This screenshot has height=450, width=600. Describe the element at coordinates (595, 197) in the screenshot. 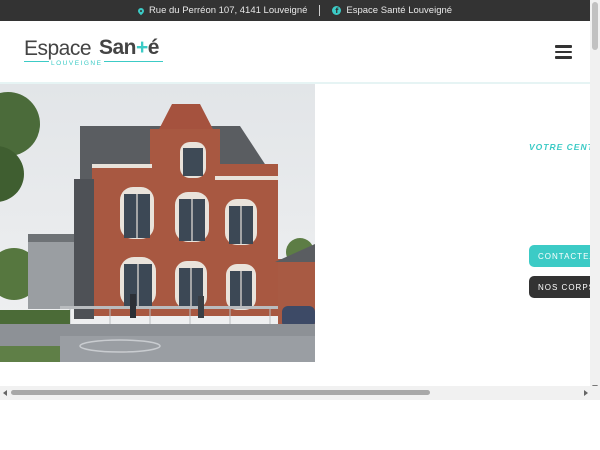

I see `vertical-scrollbar` at that location.